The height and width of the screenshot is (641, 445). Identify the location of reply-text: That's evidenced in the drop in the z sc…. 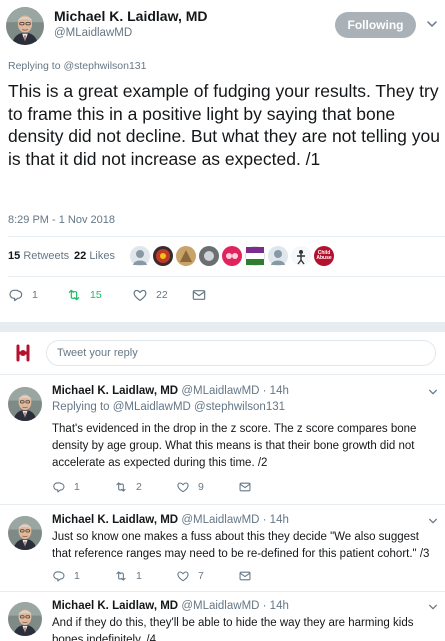
(234, 446).